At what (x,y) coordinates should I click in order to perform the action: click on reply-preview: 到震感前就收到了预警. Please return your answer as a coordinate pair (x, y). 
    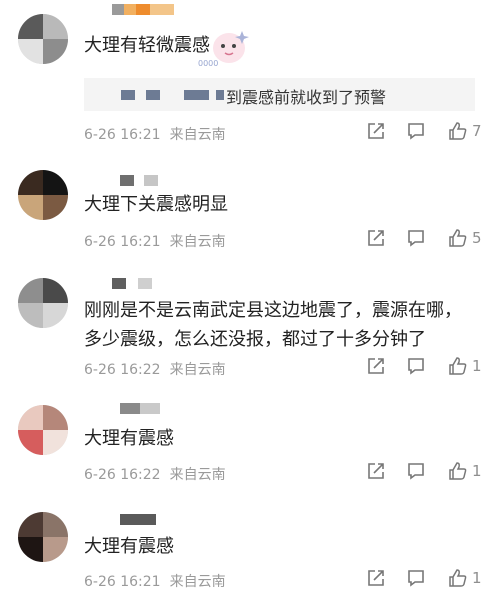
    Looking at the image, I should click on (279, 94).